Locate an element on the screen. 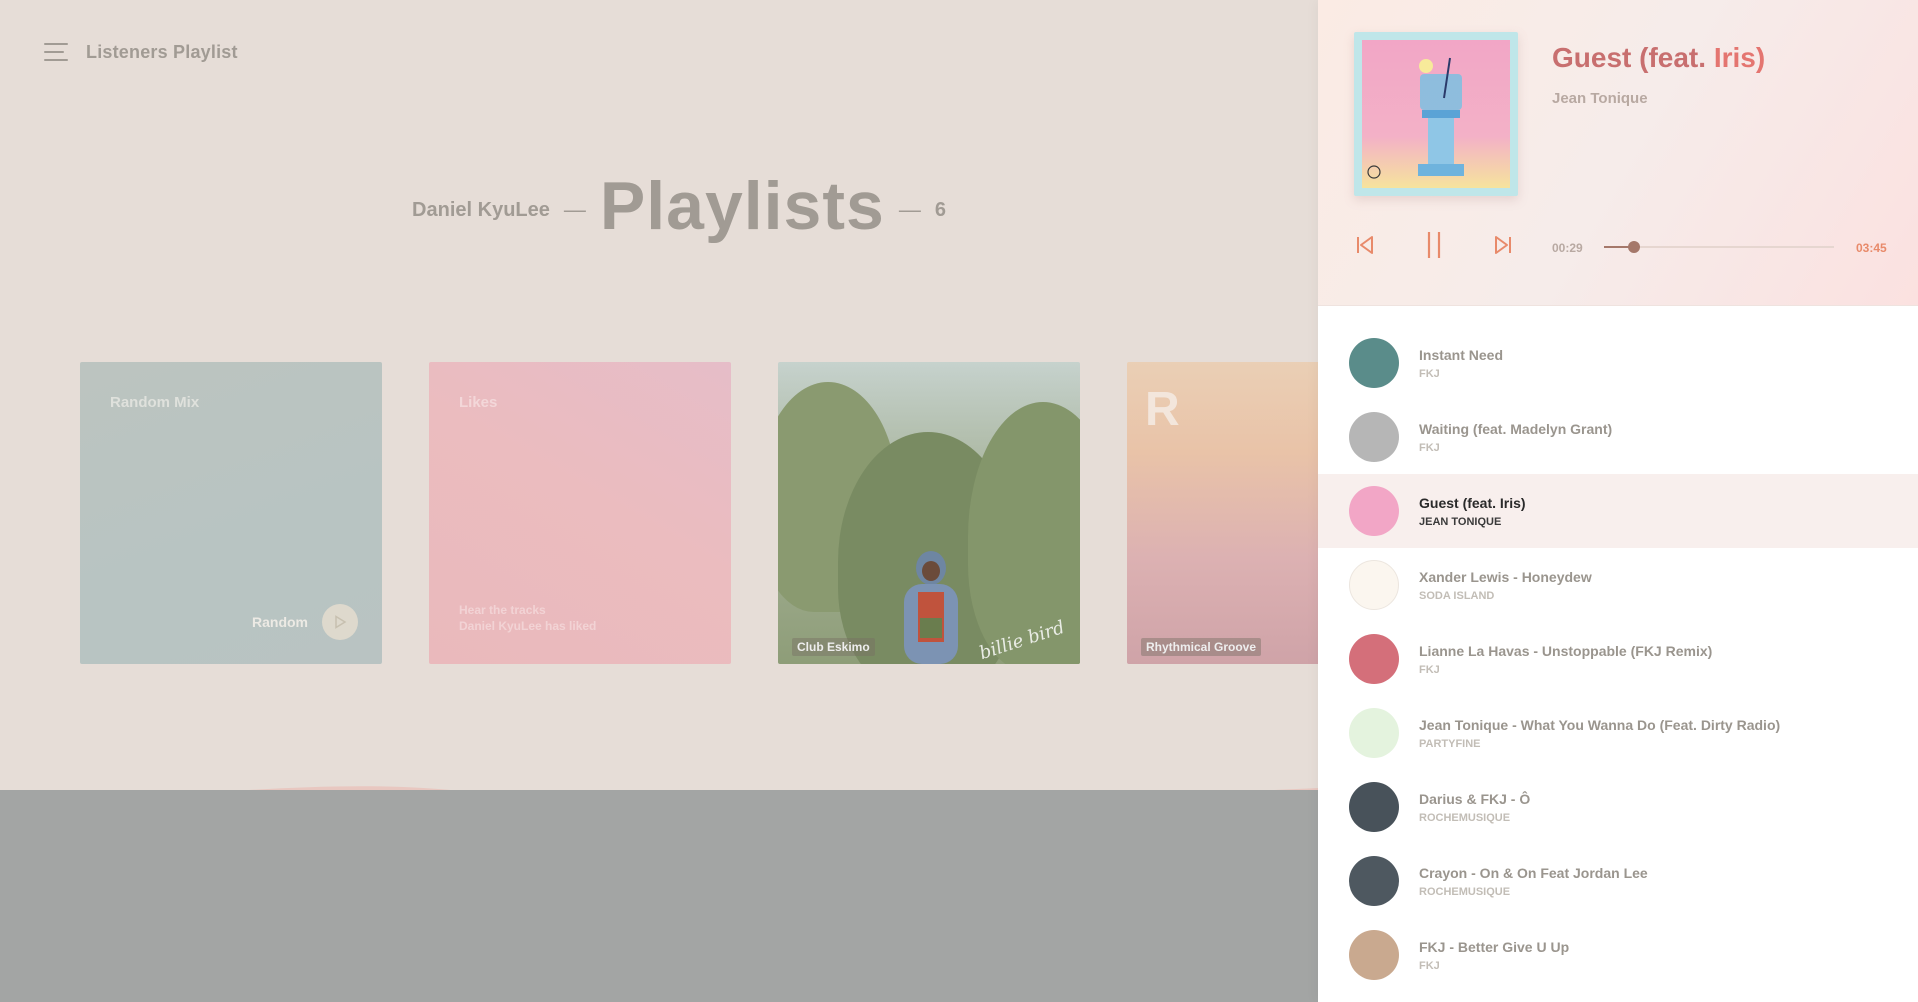 The width and height of the screenshot is (1918, 1002). playlist-card-club-eskimo: billie bird Club Eskimo is located at coordinates (929, 513).